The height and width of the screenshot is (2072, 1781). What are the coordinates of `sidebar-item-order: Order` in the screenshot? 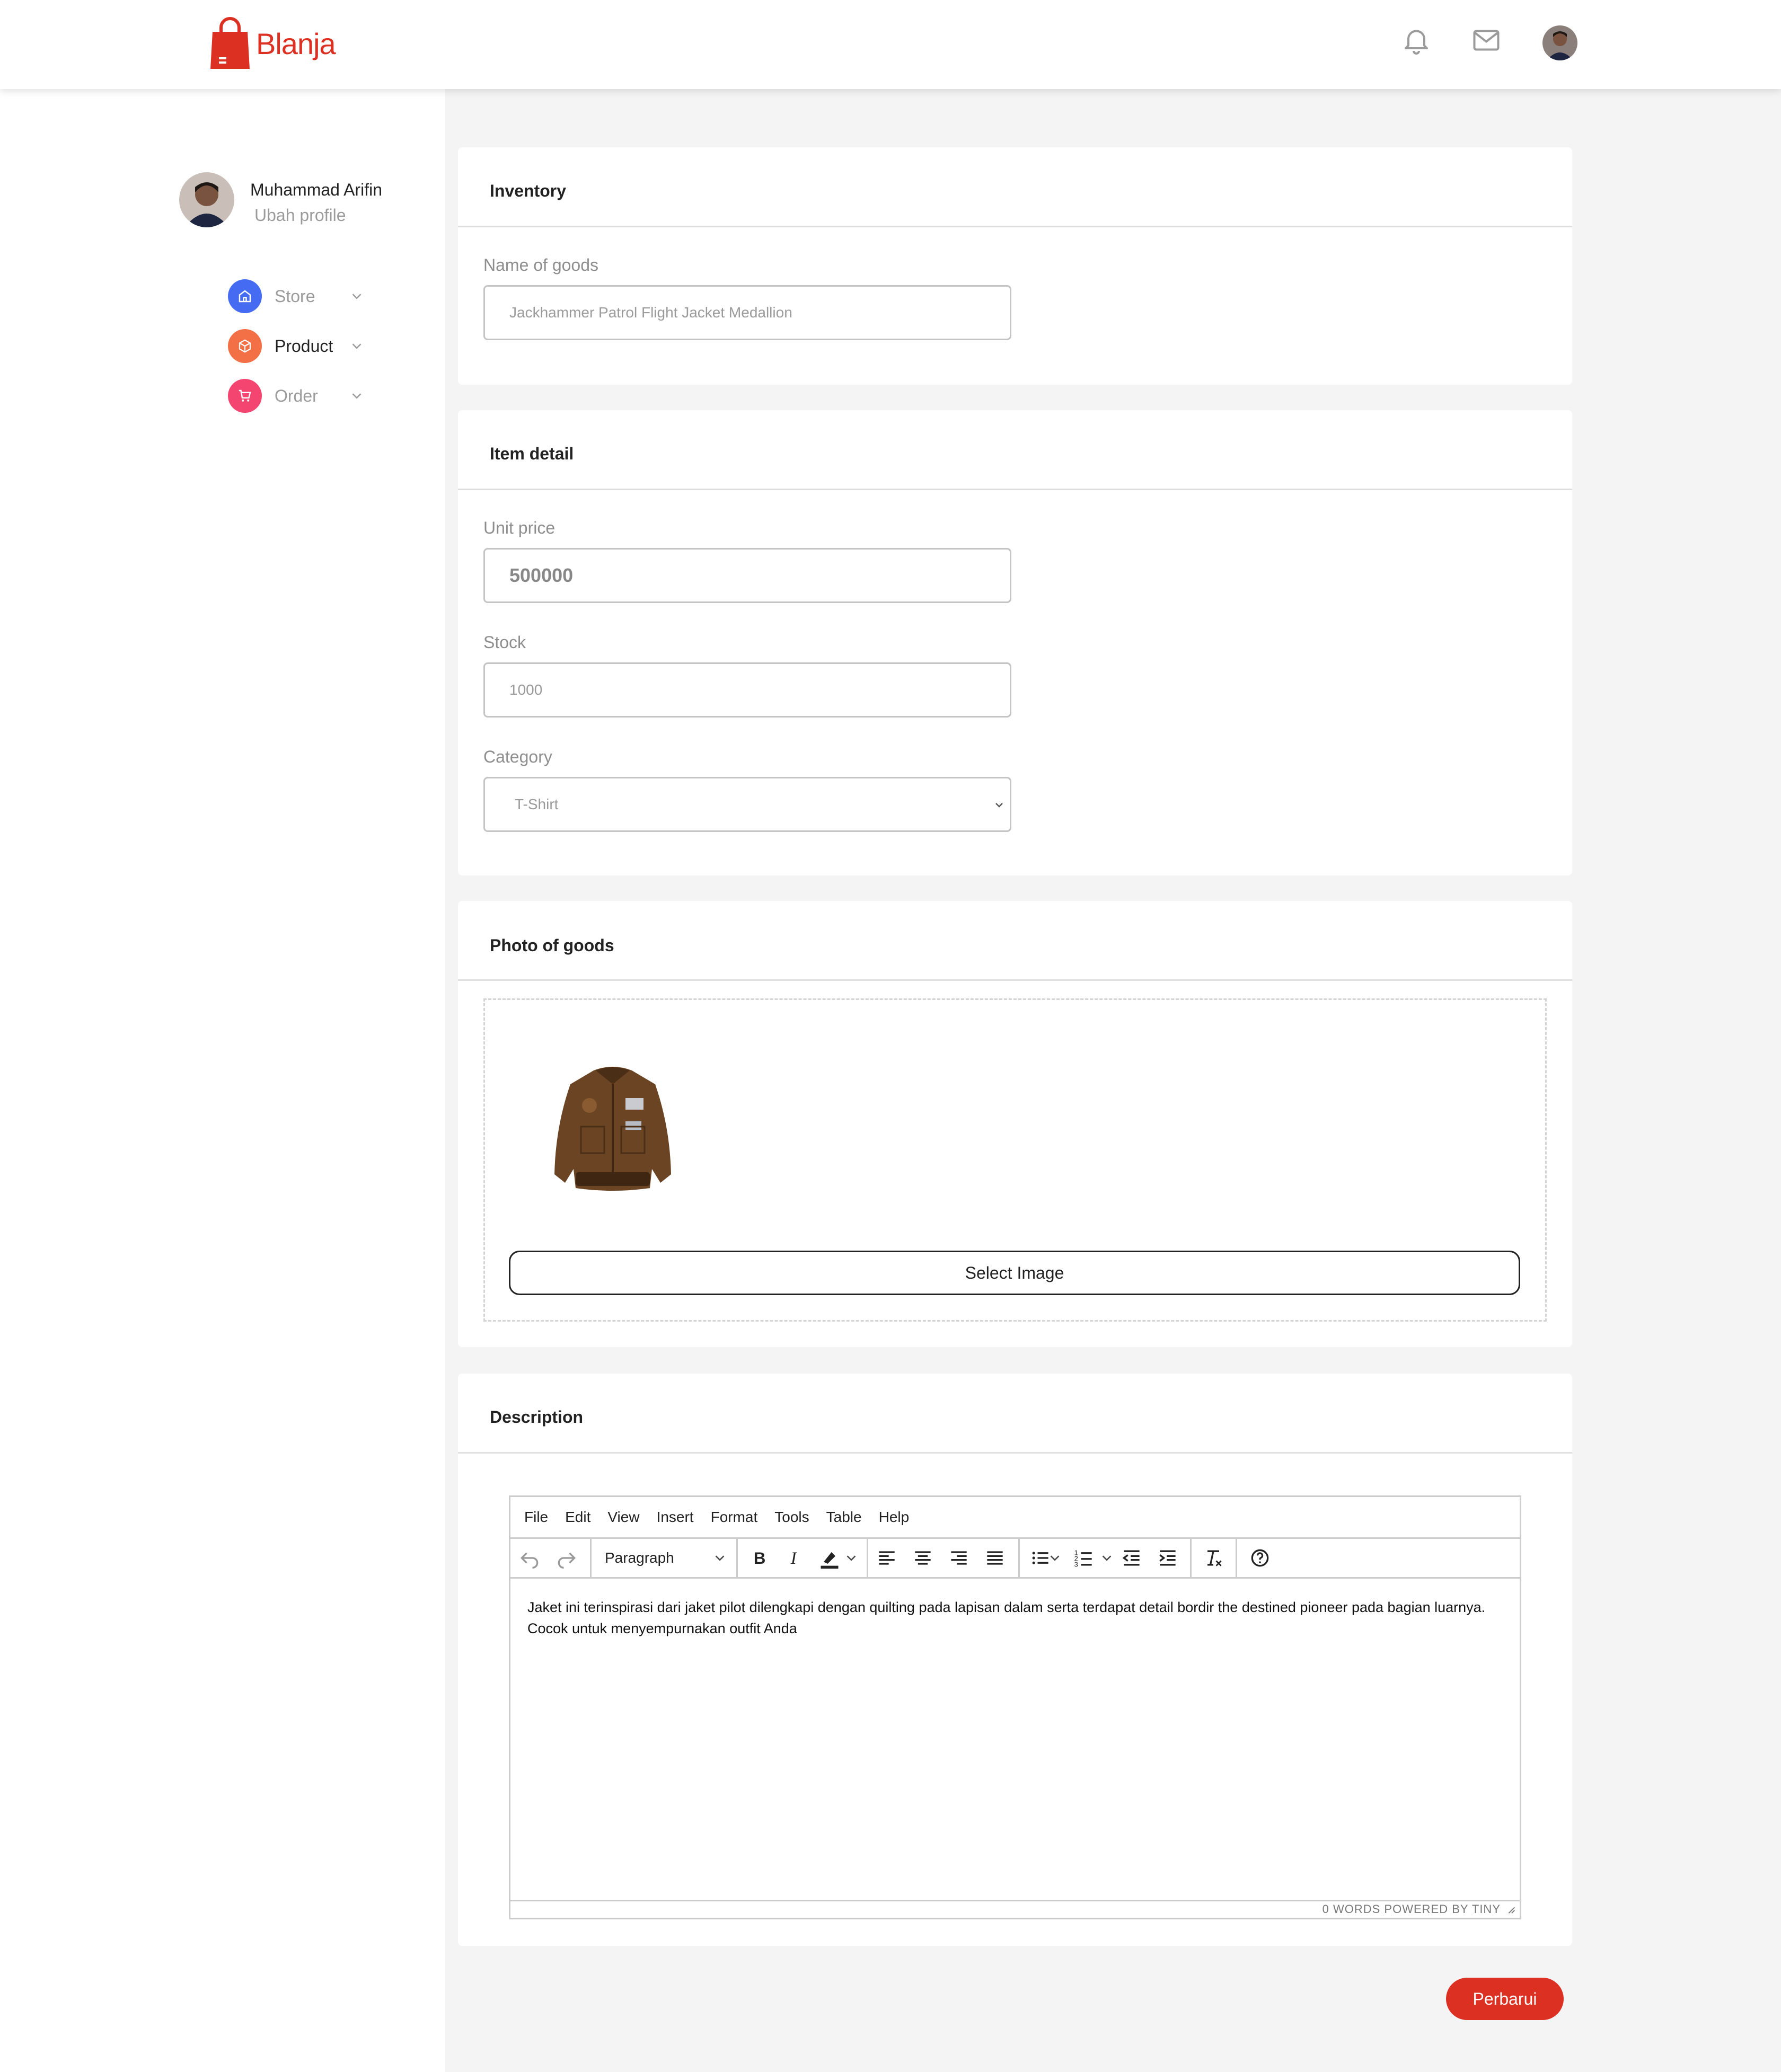 It's located at (296, 395).